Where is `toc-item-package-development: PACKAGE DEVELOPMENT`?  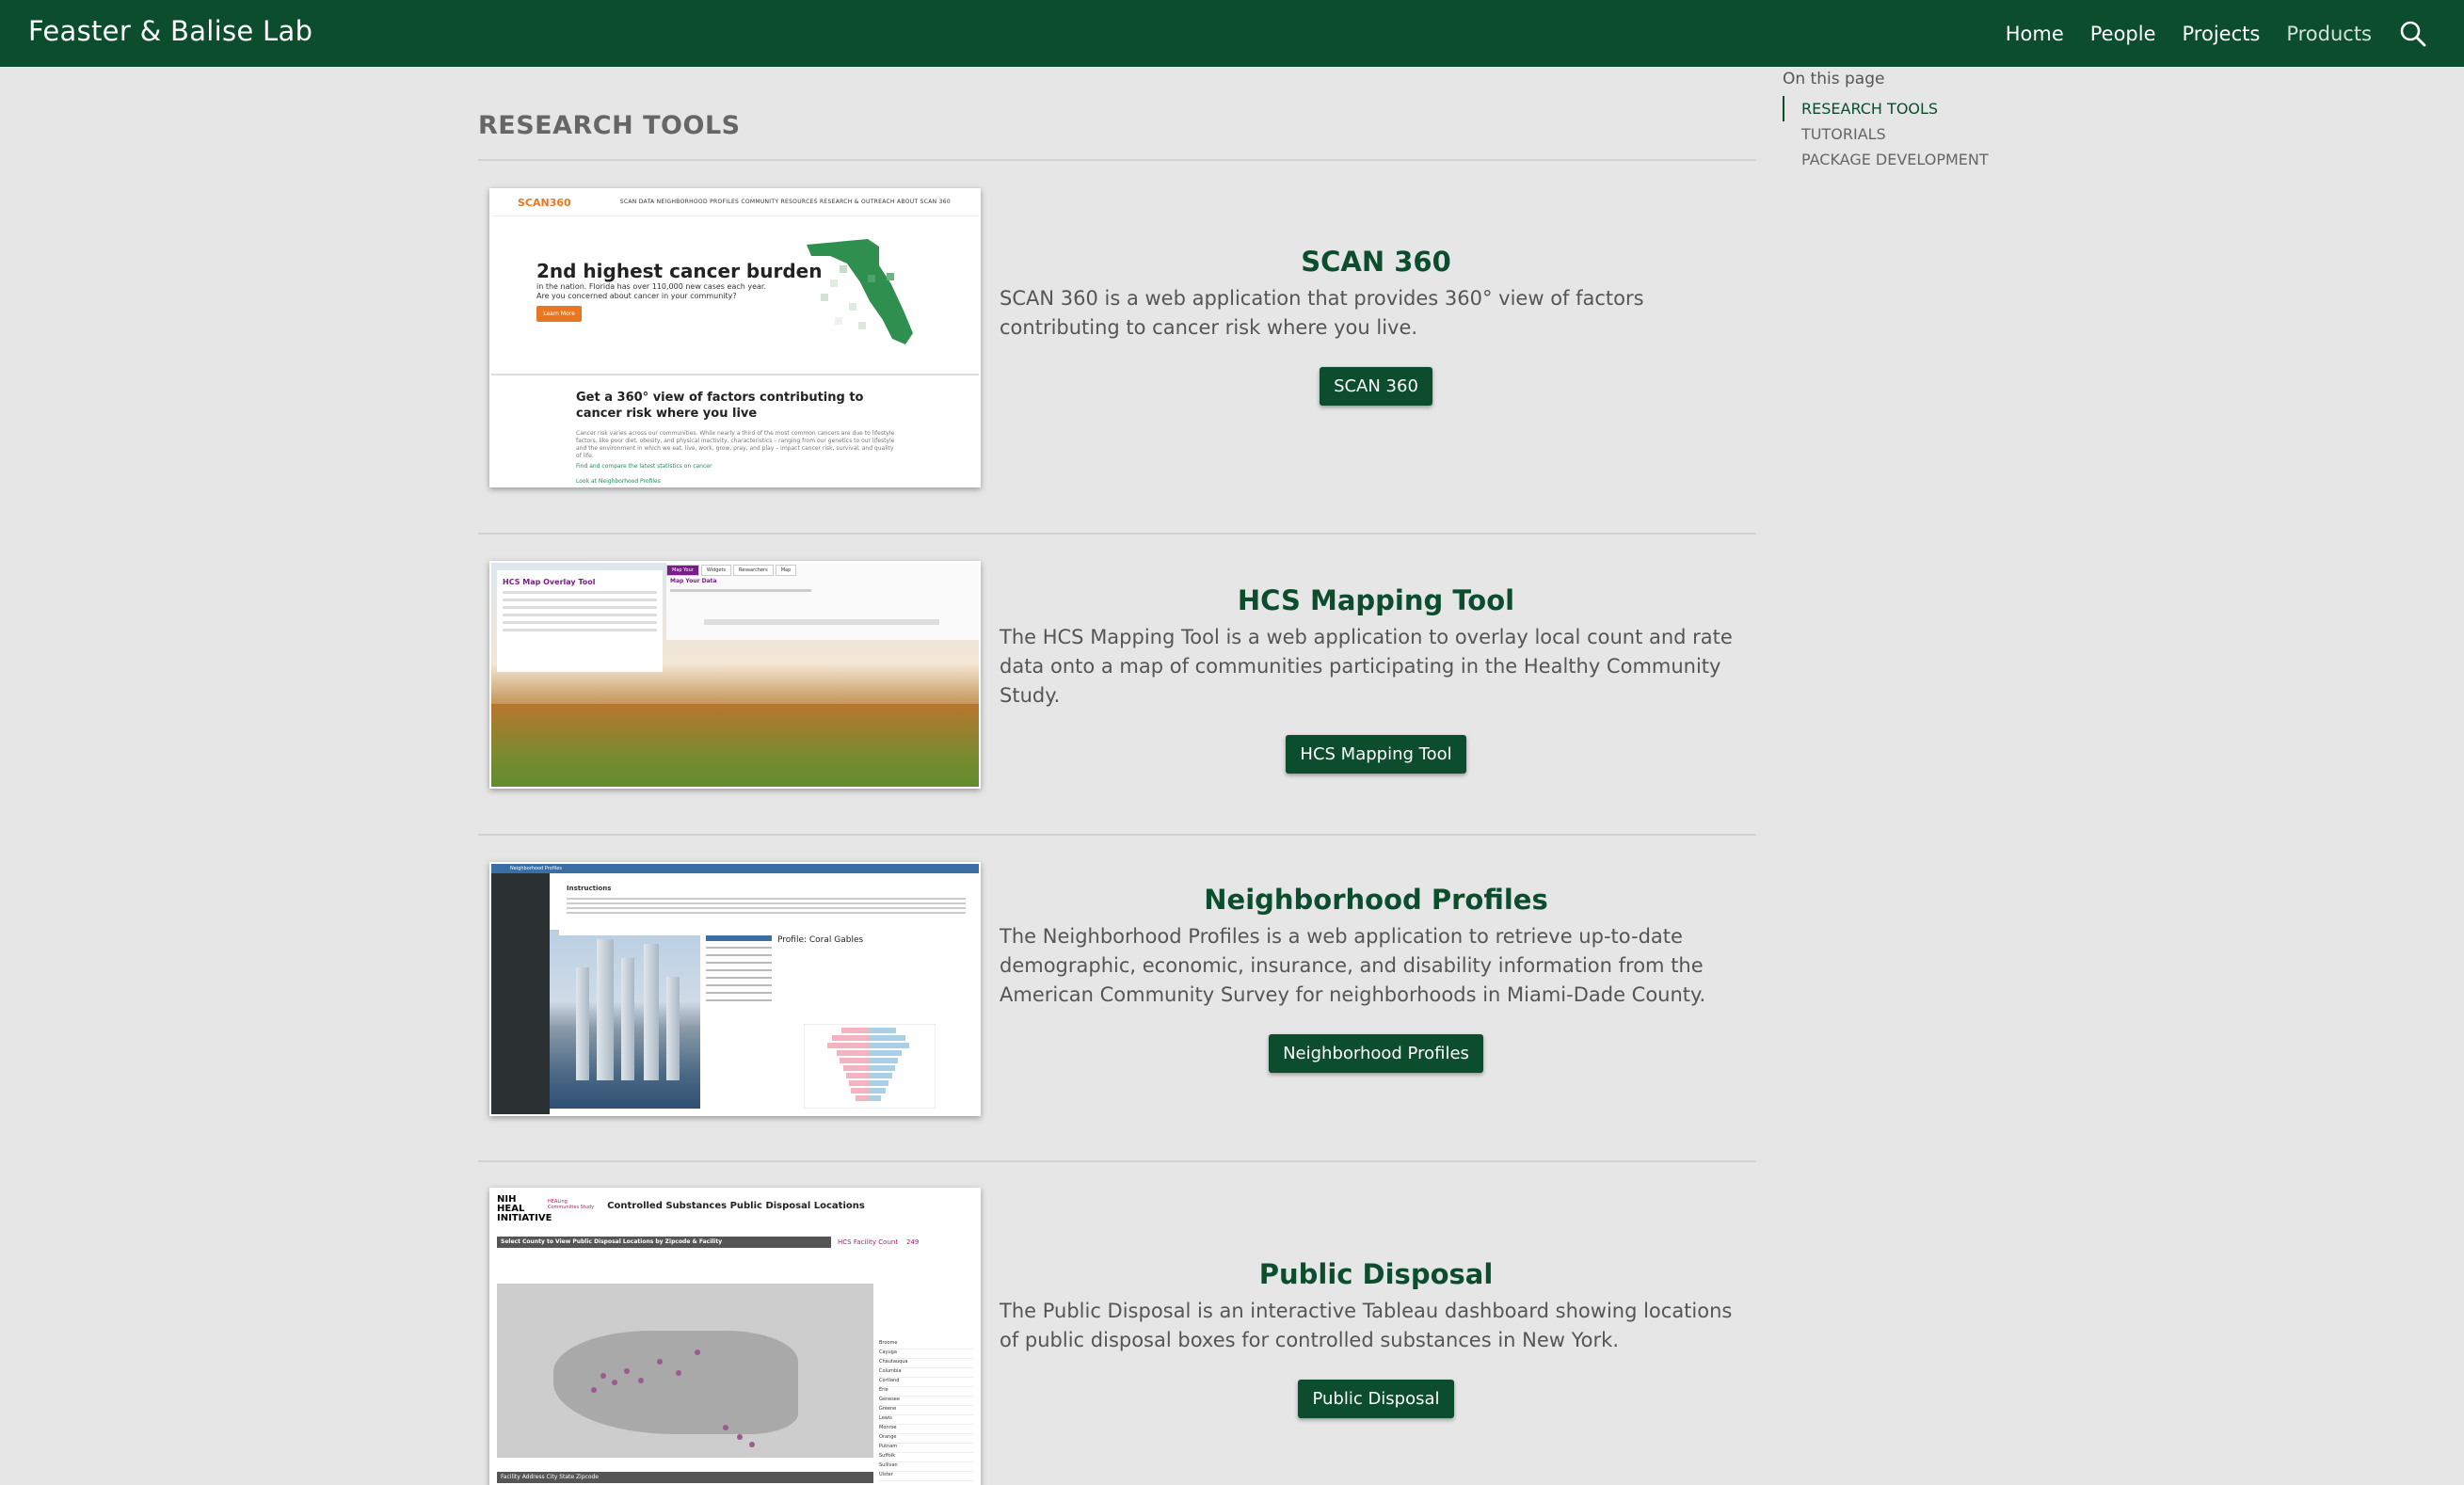 toc-item-package-development: PACKAGE DEVELOPMENT is located at coordinates (1886, 159).